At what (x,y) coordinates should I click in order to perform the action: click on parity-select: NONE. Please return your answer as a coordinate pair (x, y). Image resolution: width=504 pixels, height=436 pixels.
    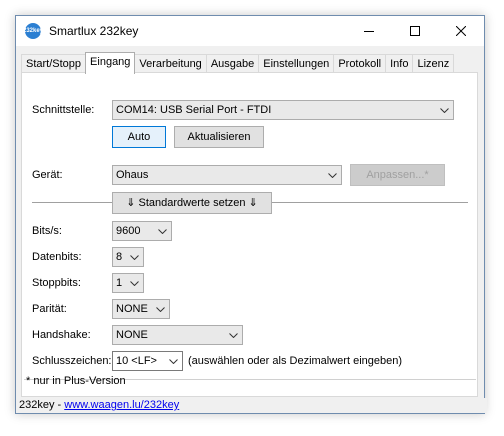
    Looking at the image, I should click on (141, 309).